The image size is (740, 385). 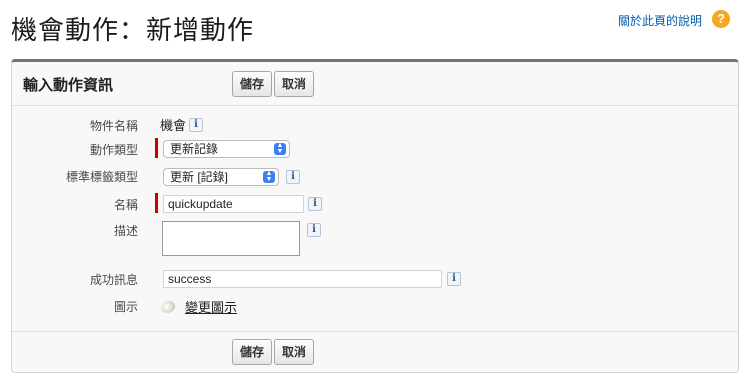 What do you see at coordinates (125, 307) in the screenshot?
I see `icon-label: 圖示` at bounding box center [125, 307].